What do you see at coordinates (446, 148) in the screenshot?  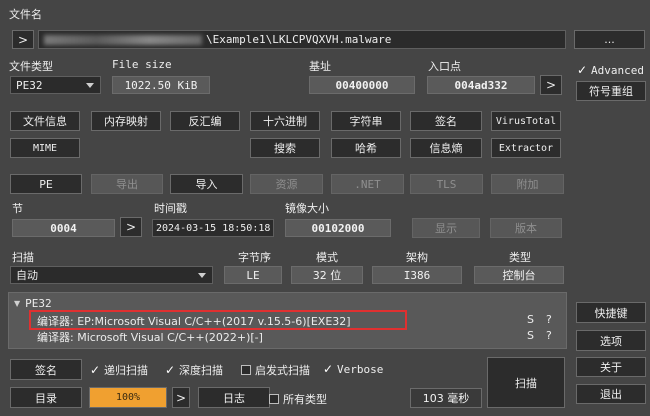 I see `entropy-button: 信息熵` at bounding box center [446, 148].